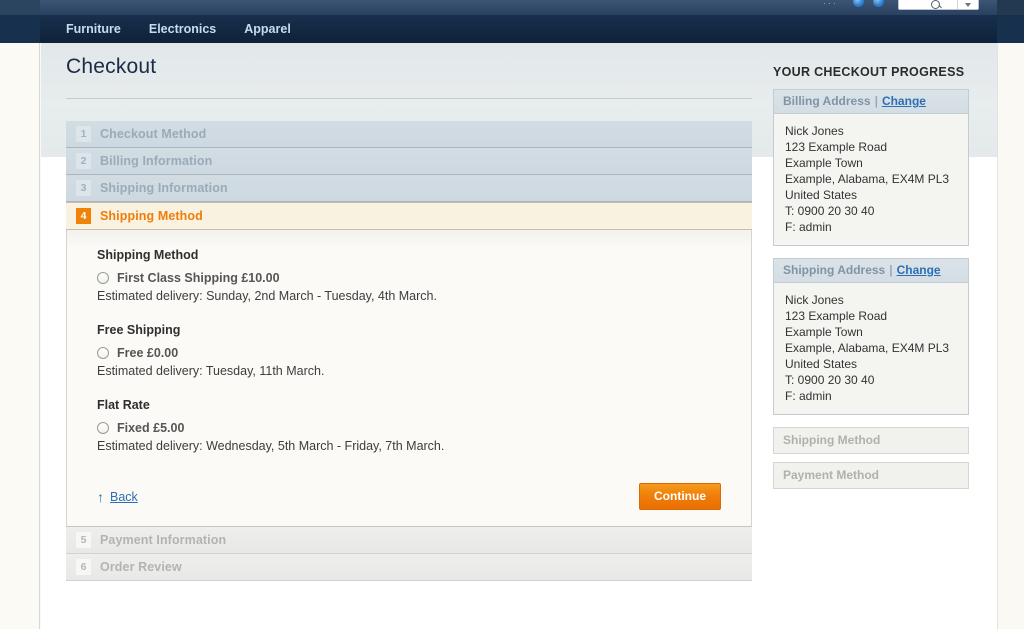 The image size is (1024, 629). I want to click on billing-address-line: United States, so click(821, 195).